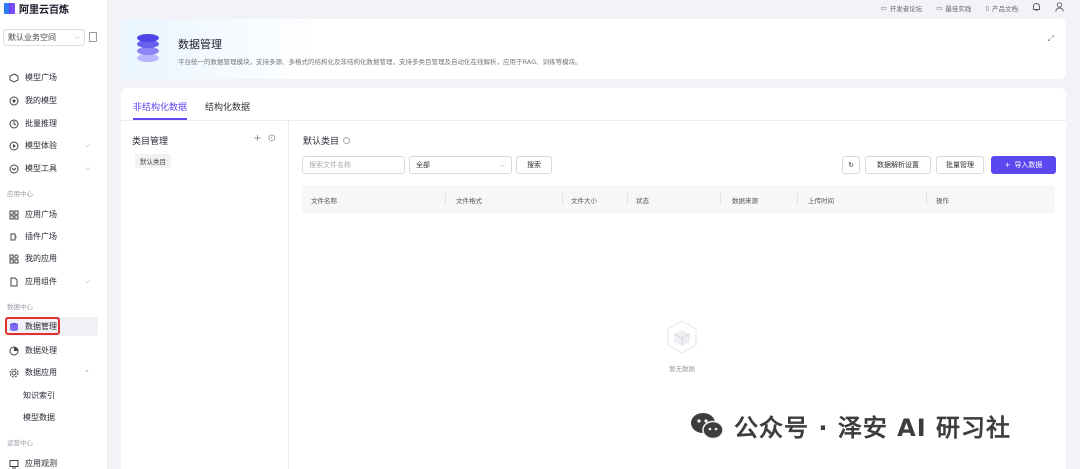  I want to click on sidebar-item-model-data: 模型数据, so click(52, 417).